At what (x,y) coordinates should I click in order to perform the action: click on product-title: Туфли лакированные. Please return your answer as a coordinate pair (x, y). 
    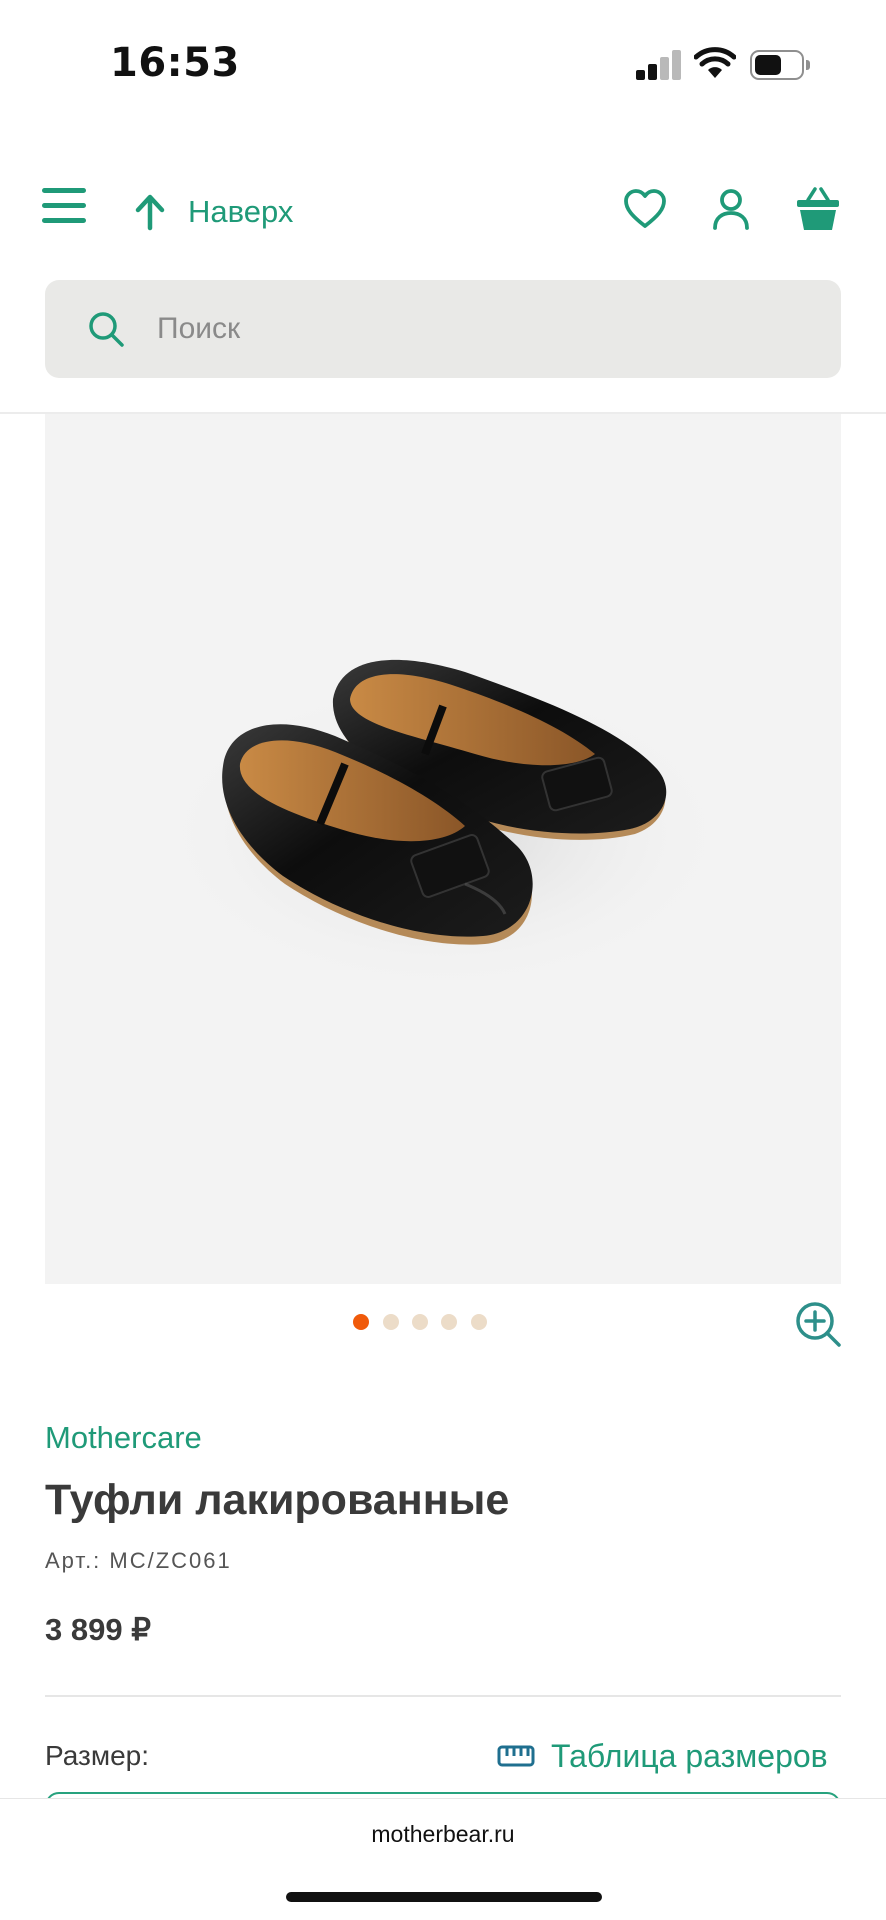
    Looking at the image, I should click on (277, 1500).